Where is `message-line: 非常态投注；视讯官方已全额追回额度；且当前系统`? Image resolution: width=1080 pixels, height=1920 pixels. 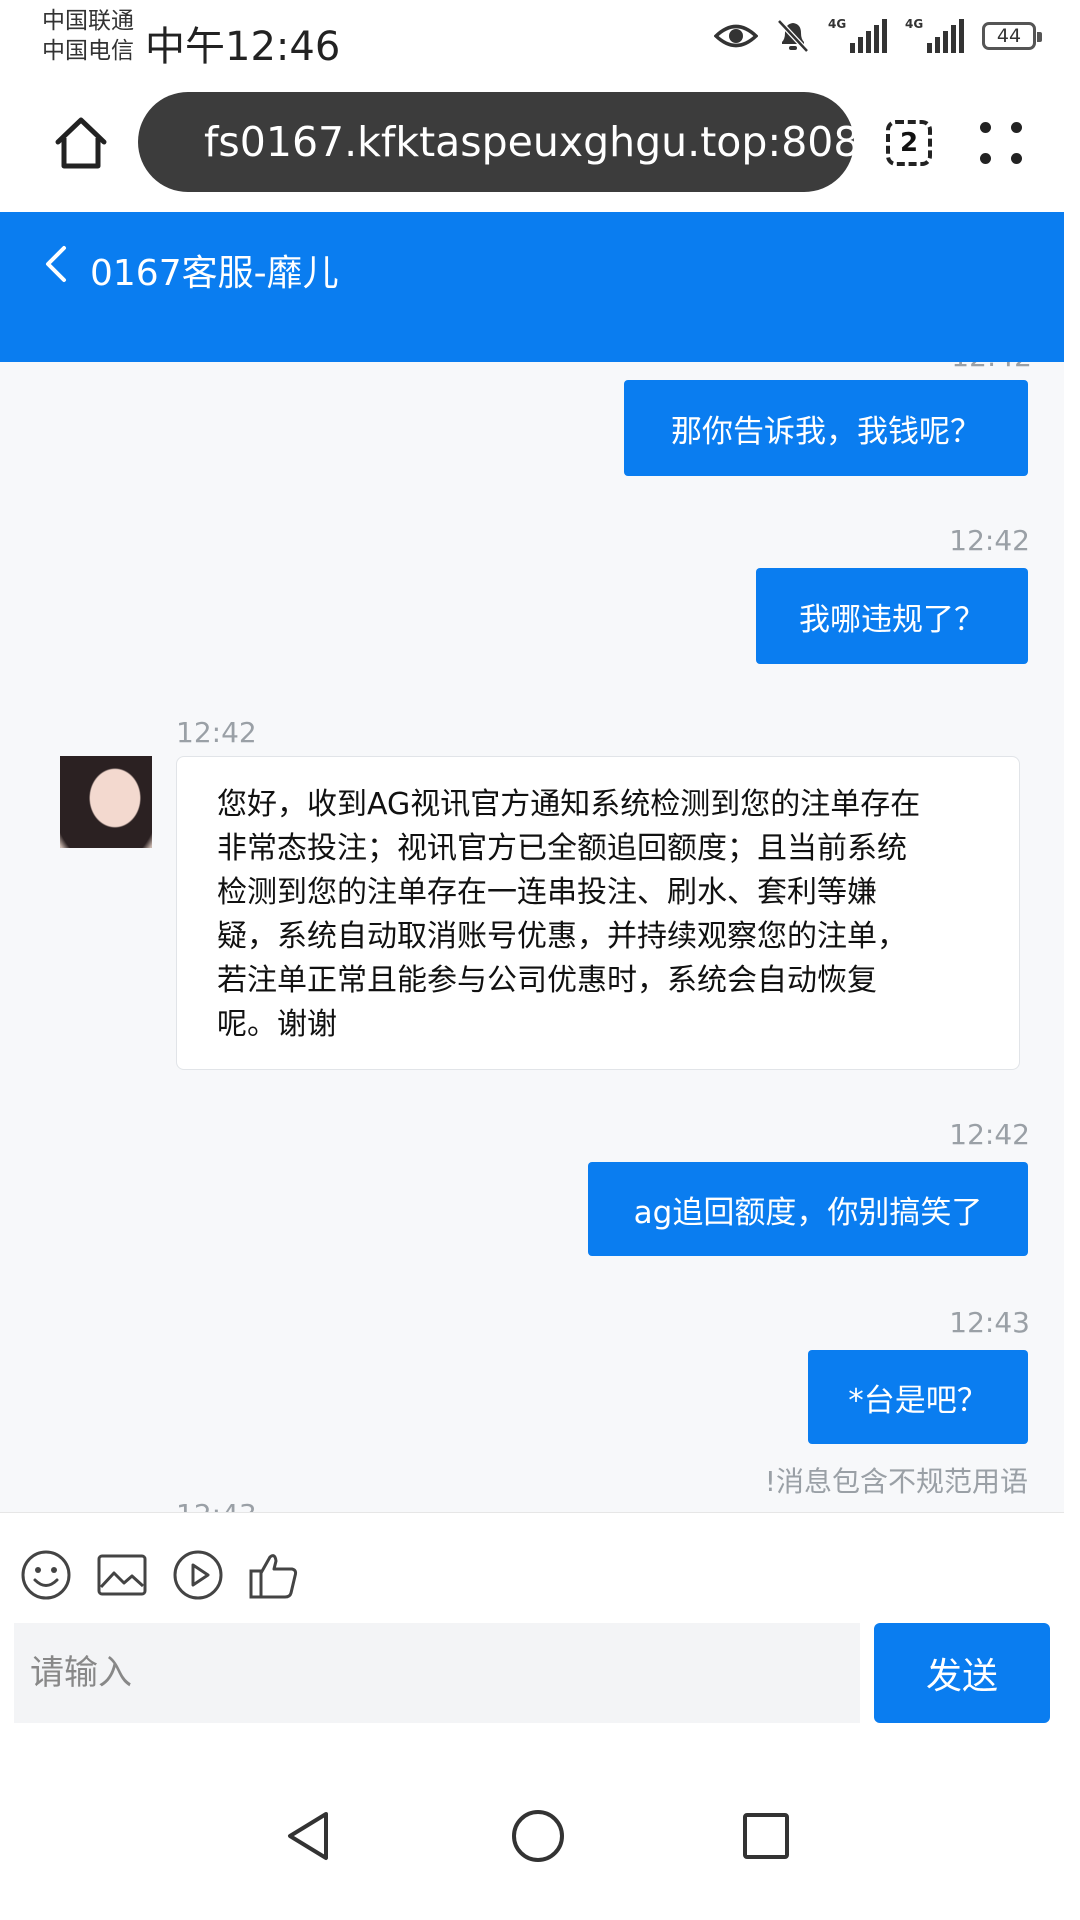 message-line: 非常态投注；视讯官方已全额追回额度；且当前系统 is located at coordinates (562, 848).